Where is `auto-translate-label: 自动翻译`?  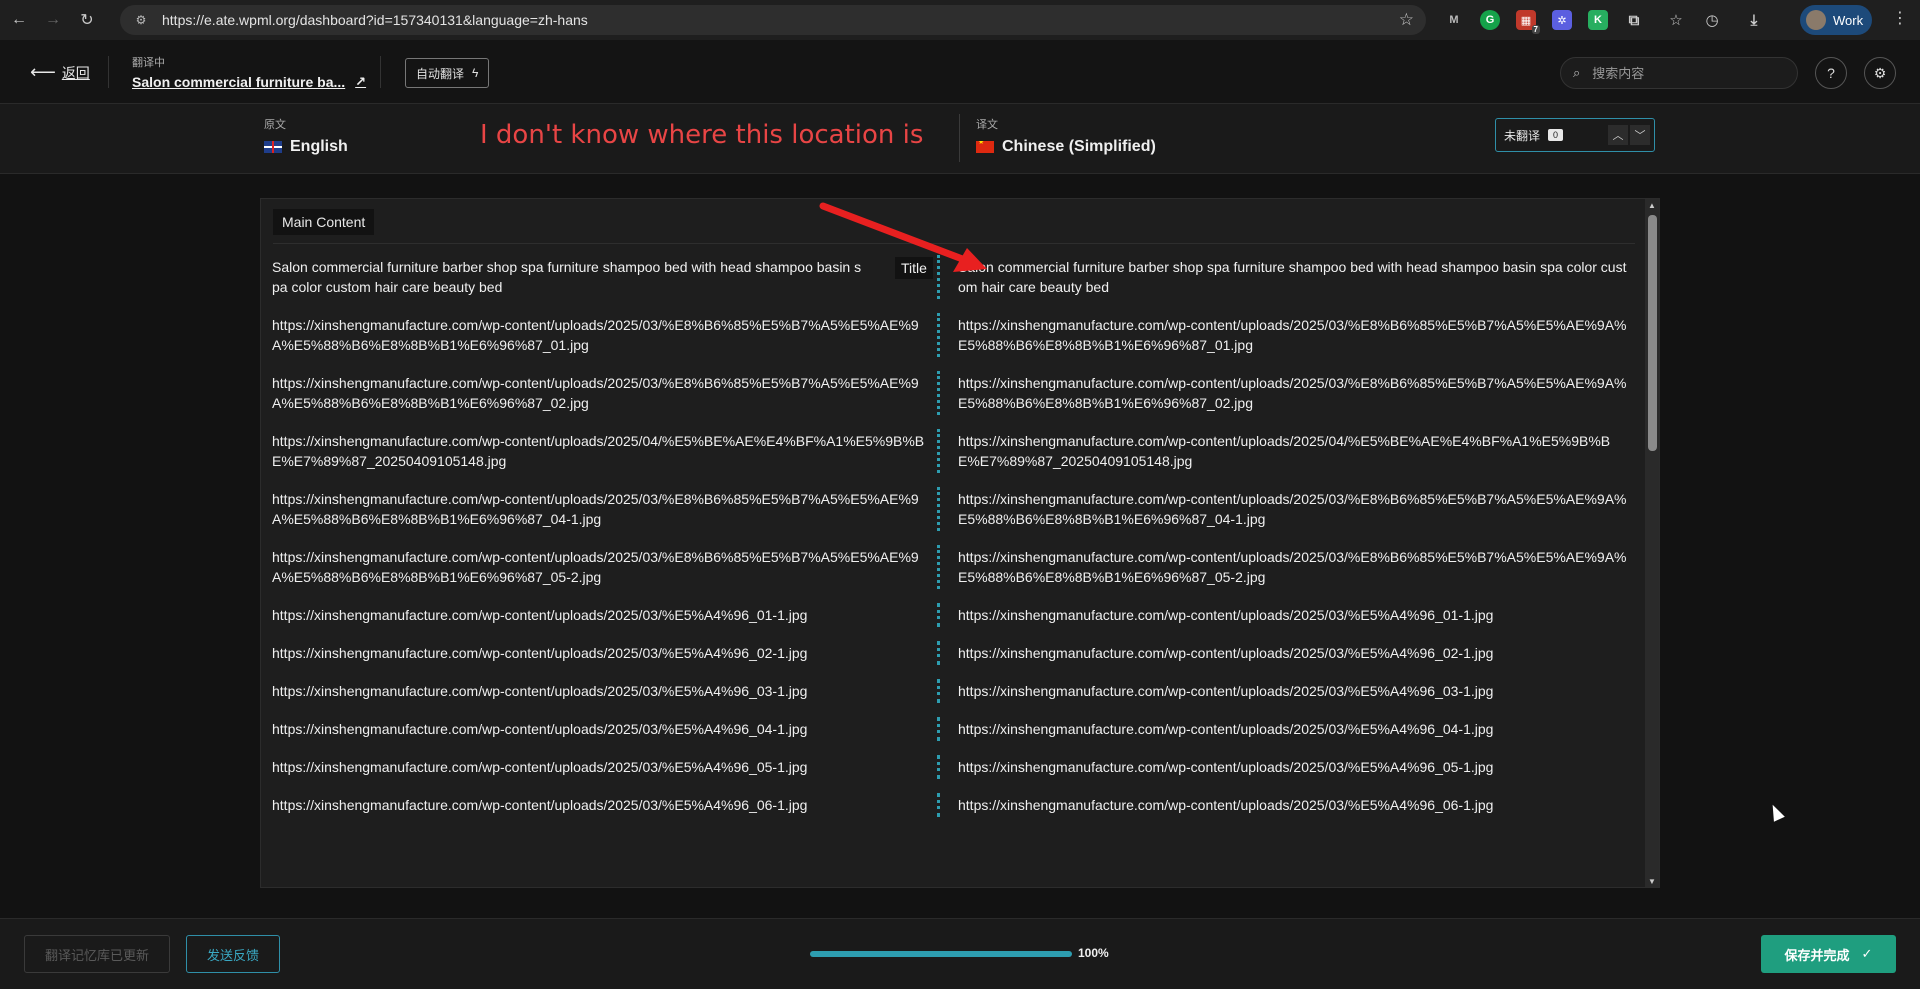
auto-translate-label: 自动翻译 is located at coordinates (440, 73).